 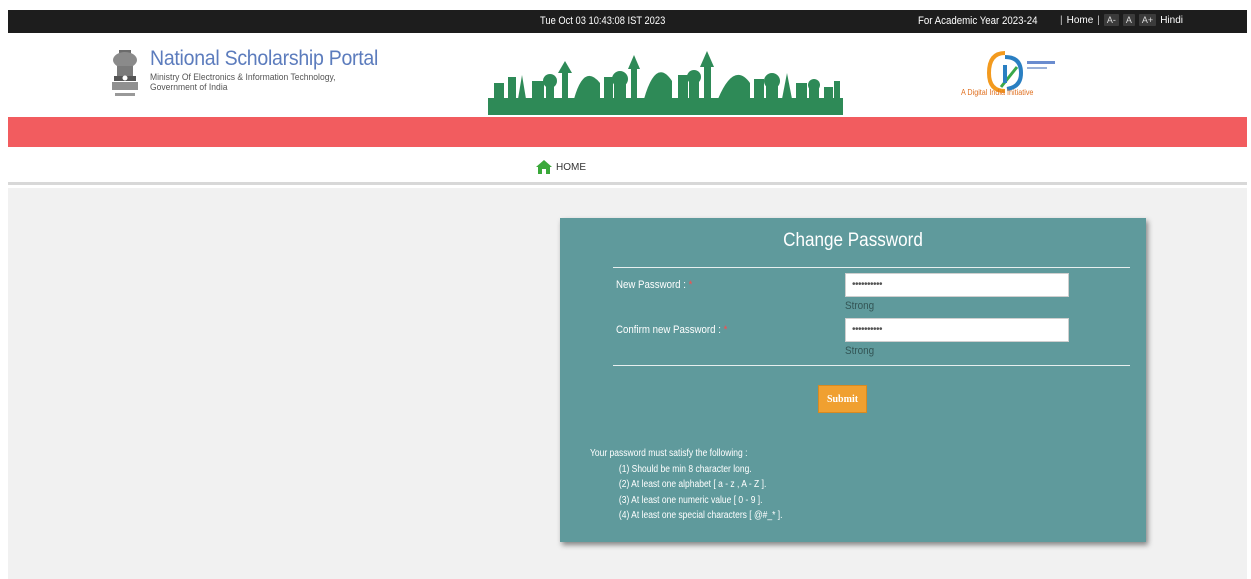 What do you see at coordinates (842, 399) in the screenshot?
I see `submit-button: Submit` at bounding box center [842, 399].